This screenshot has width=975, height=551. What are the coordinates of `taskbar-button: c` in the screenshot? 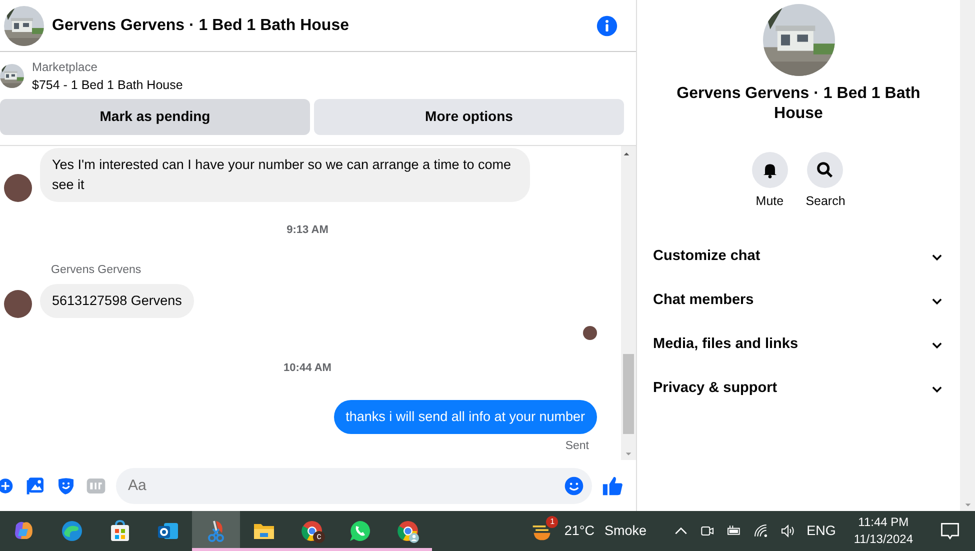 It's located at (312, 531).